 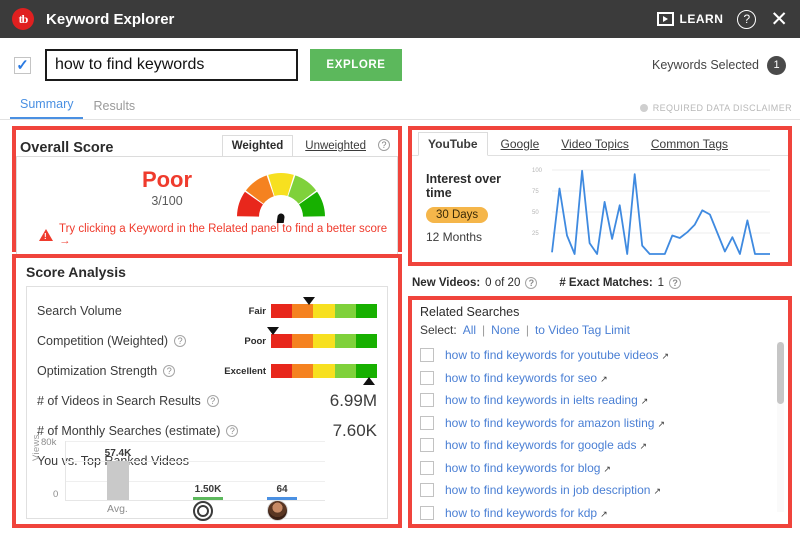 What do you see at coordinates (195, 441) in the screenshot?
I see `gridline` at bounding box center [195, 441].